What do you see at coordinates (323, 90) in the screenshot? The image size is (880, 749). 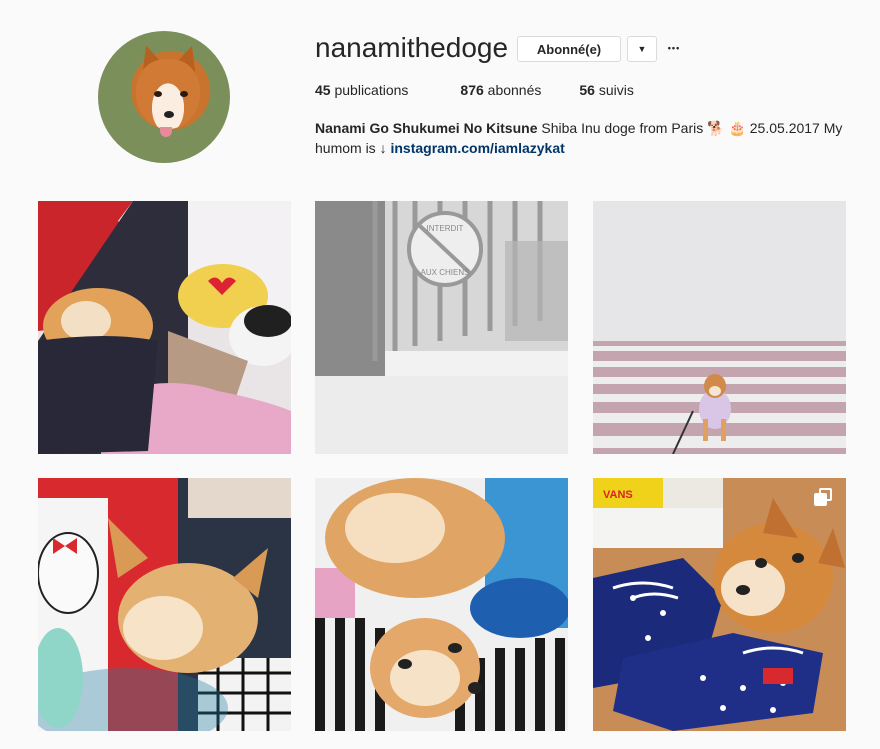 I see `posts-count: 45` at bounding box center [323, 90].